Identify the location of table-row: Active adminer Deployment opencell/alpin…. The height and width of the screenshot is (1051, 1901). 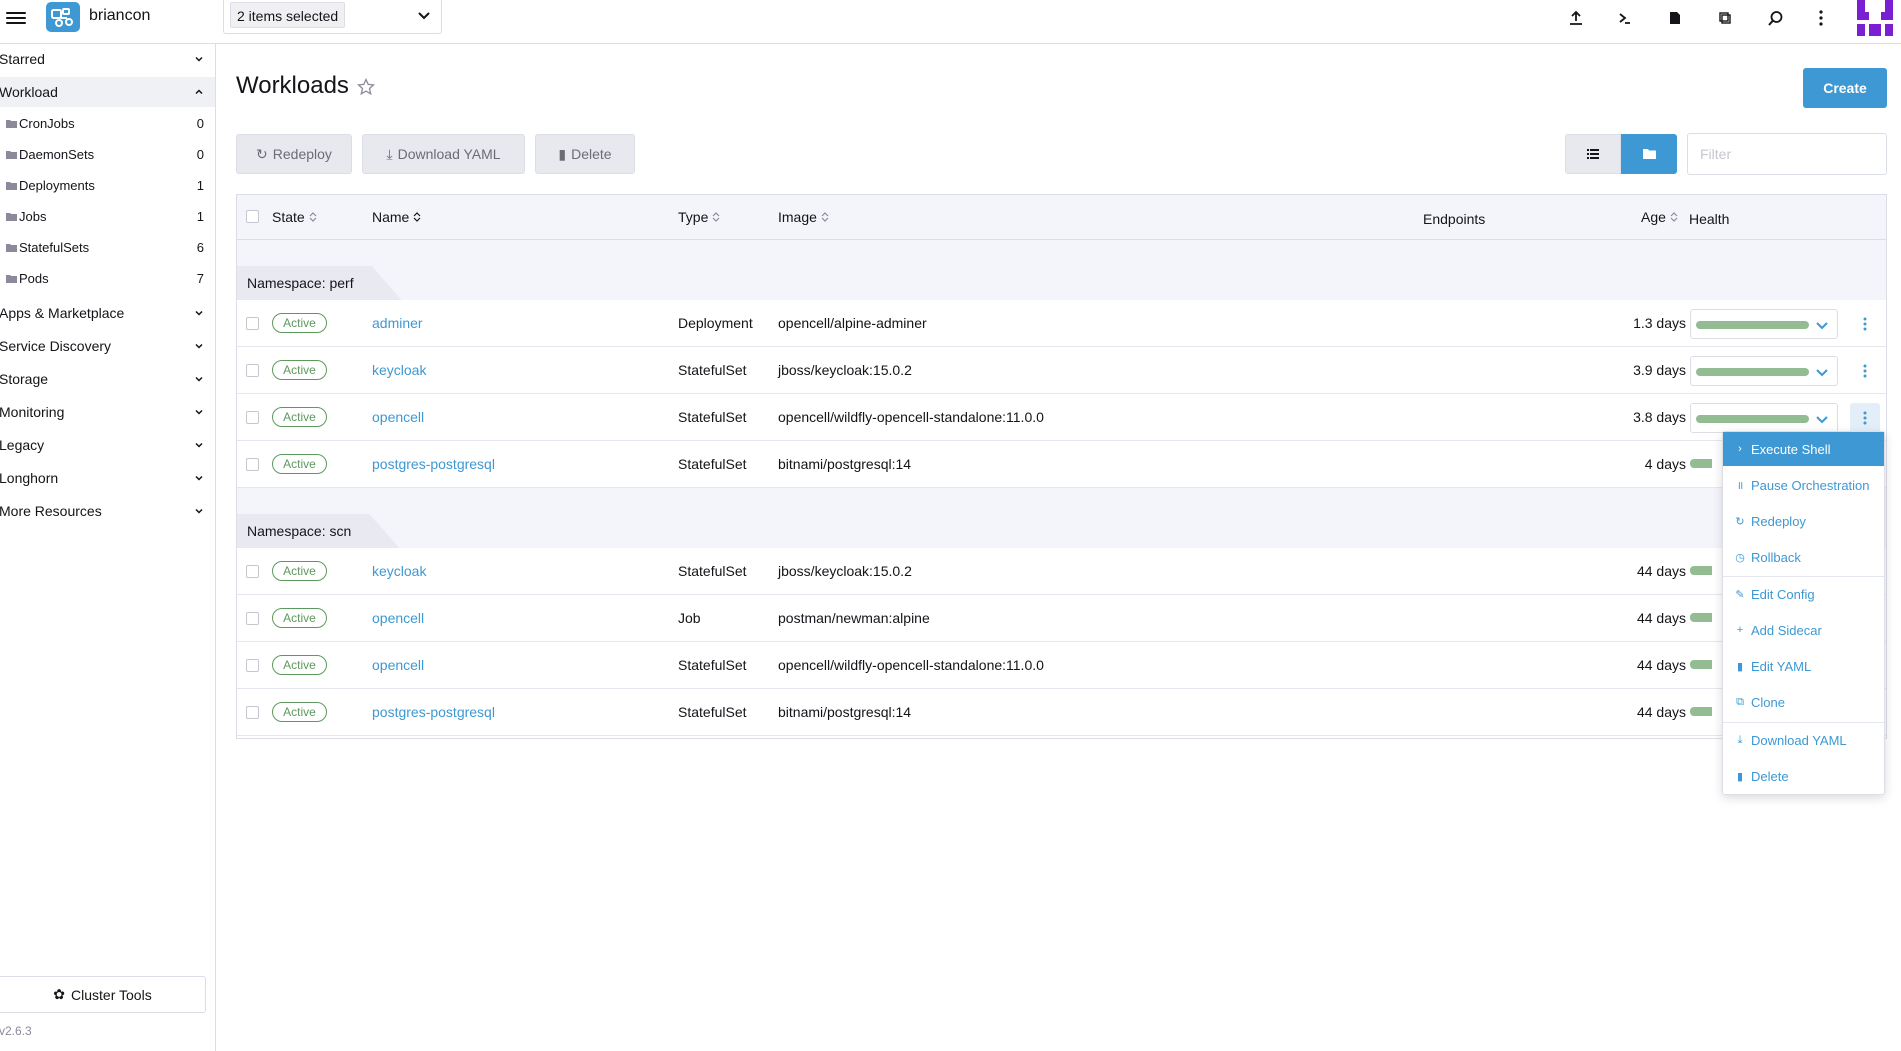
(1061, 323).